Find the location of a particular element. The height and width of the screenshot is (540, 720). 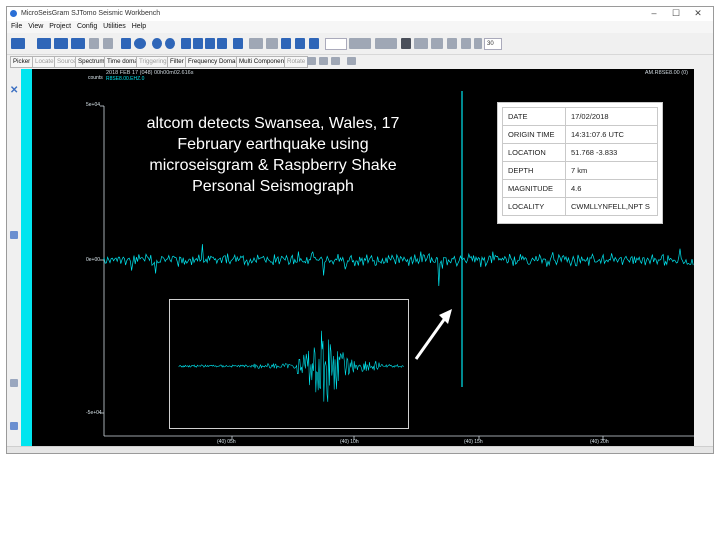

info-key: LOCATION is located at coordinates (534, 152).